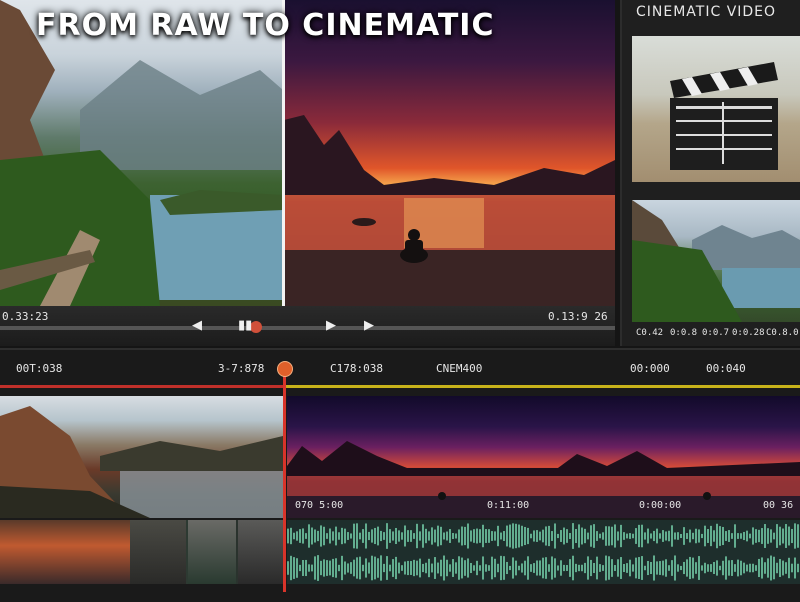 This screenshot has width=800, height=602. I want to click on scrub-track, so click(307, 328).